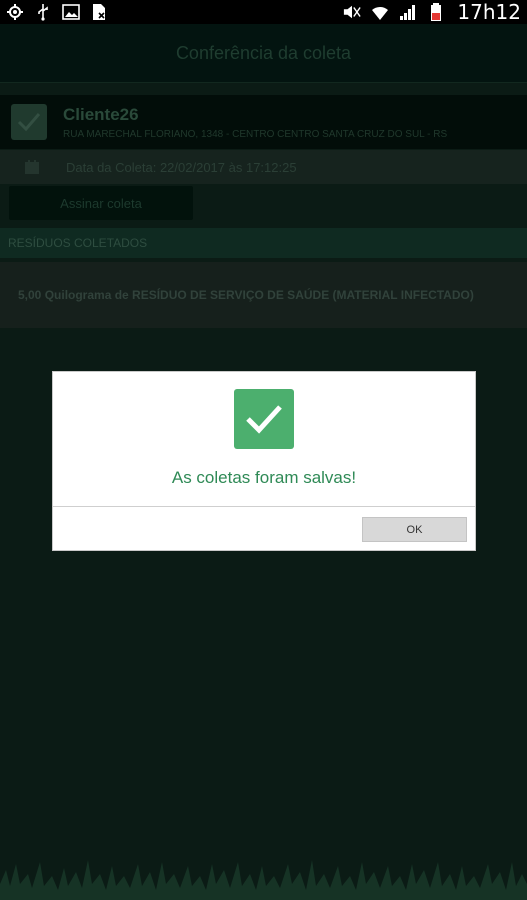  I want to click on mute-icon, so click(352, 12).